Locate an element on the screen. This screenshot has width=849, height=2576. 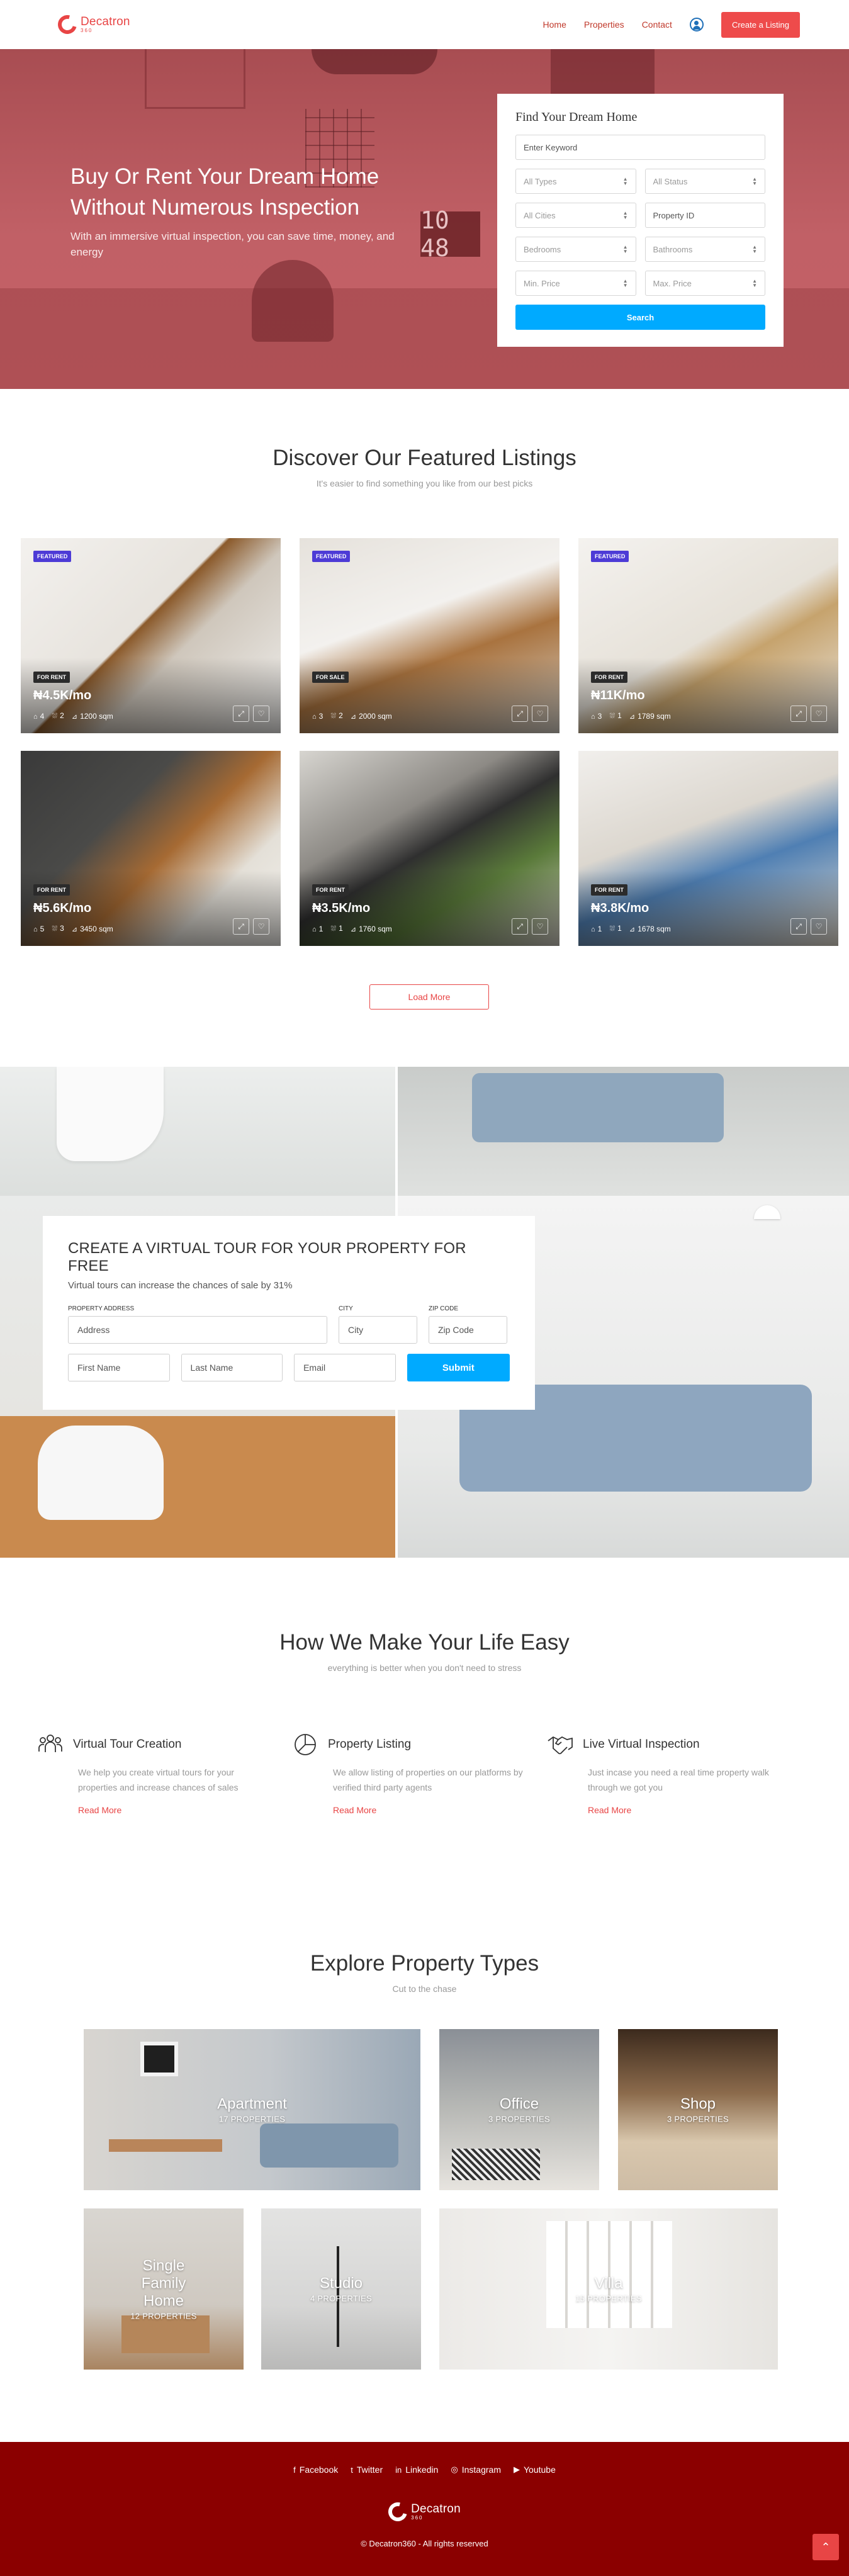
tile-villa: Villa 15 PROPERTIES is located at coordinates (608, 2289).